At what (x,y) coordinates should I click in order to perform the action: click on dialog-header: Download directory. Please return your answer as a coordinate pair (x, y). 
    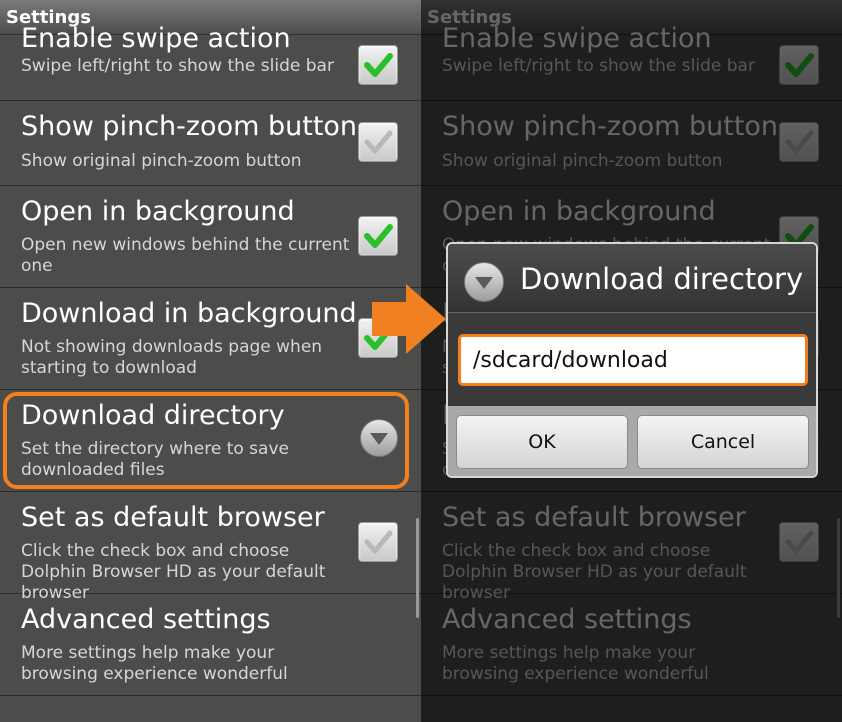
    Looking at the image, I should click on (632, 278).